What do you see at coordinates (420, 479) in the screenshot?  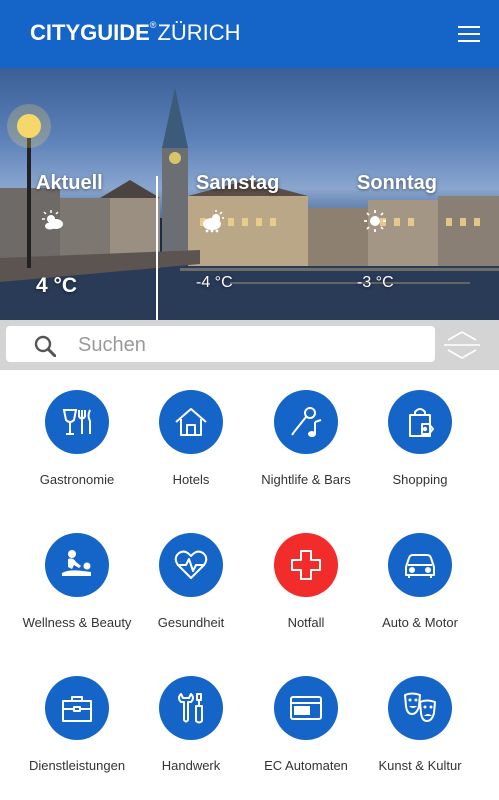 I see `category-label: Shopping` at bounding box center [420, 479].